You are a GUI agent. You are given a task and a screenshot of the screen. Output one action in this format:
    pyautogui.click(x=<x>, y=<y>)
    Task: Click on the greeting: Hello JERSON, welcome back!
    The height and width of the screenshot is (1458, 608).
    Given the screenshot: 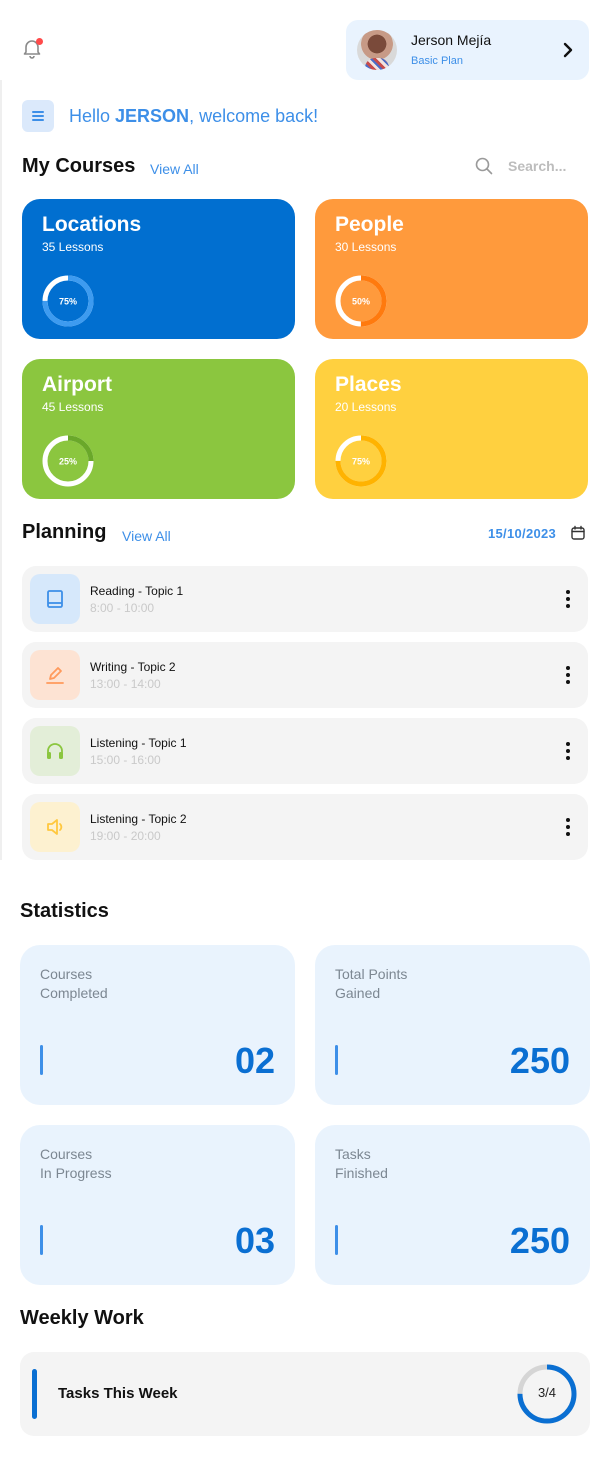 What is the action you would take?
    pyautogui.click(x=193, y=116)
    